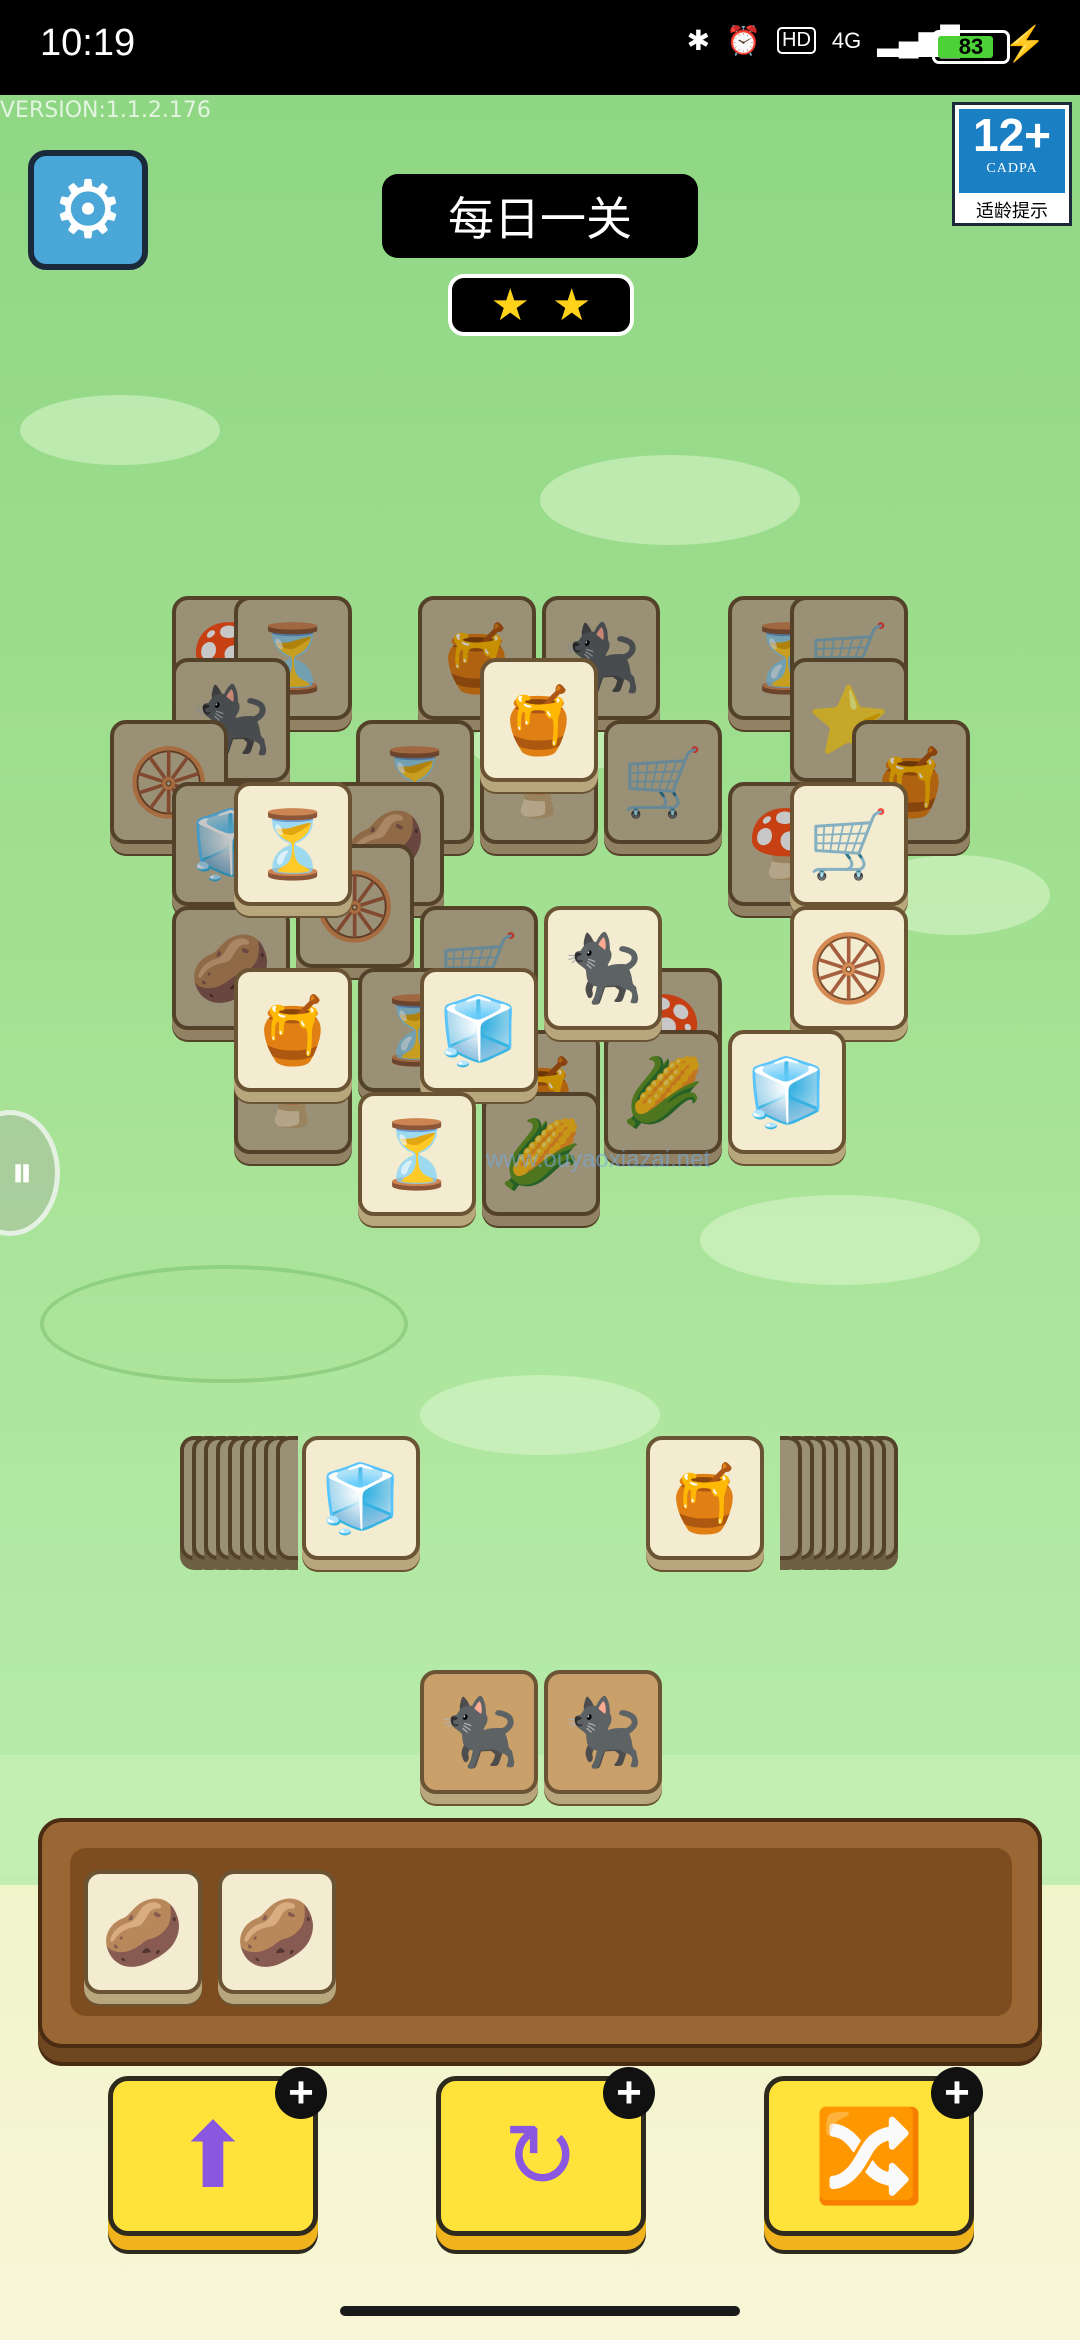 This screenshot has height=2340, width=1080. I want to click on level-title: 每日一关, so click(540, 216).